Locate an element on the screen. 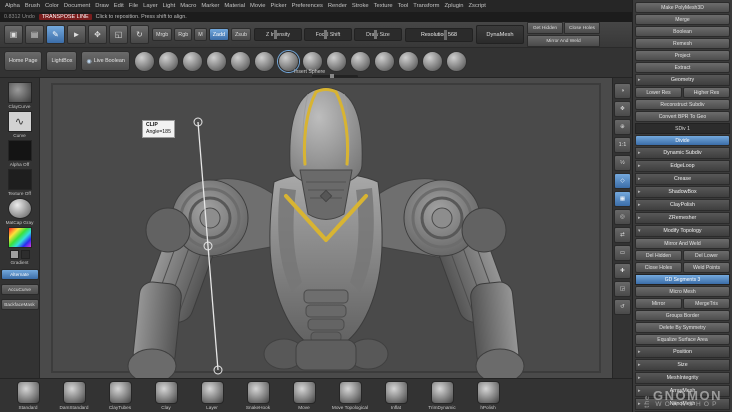  menu-picker: Picker is located at coordinates (278, 6).